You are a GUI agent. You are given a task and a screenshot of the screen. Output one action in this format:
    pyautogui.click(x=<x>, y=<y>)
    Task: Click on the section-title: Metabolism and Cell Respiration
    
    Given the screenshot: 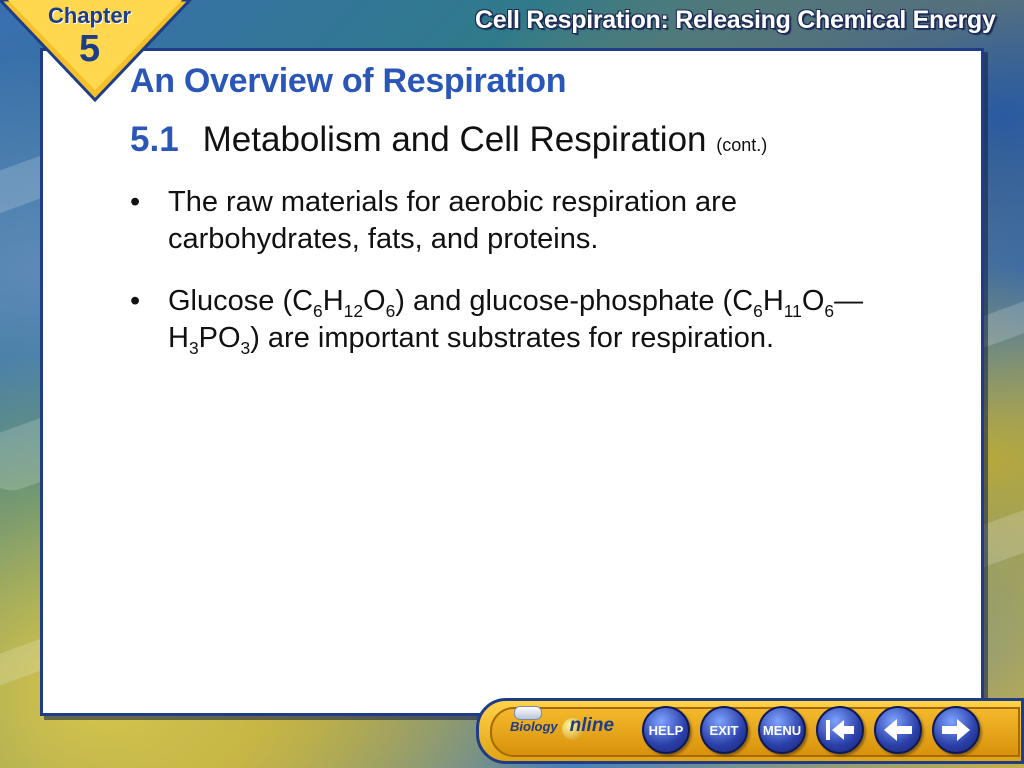 What is the action you would take?
    pyautogui.click(x=454, y=139)
    